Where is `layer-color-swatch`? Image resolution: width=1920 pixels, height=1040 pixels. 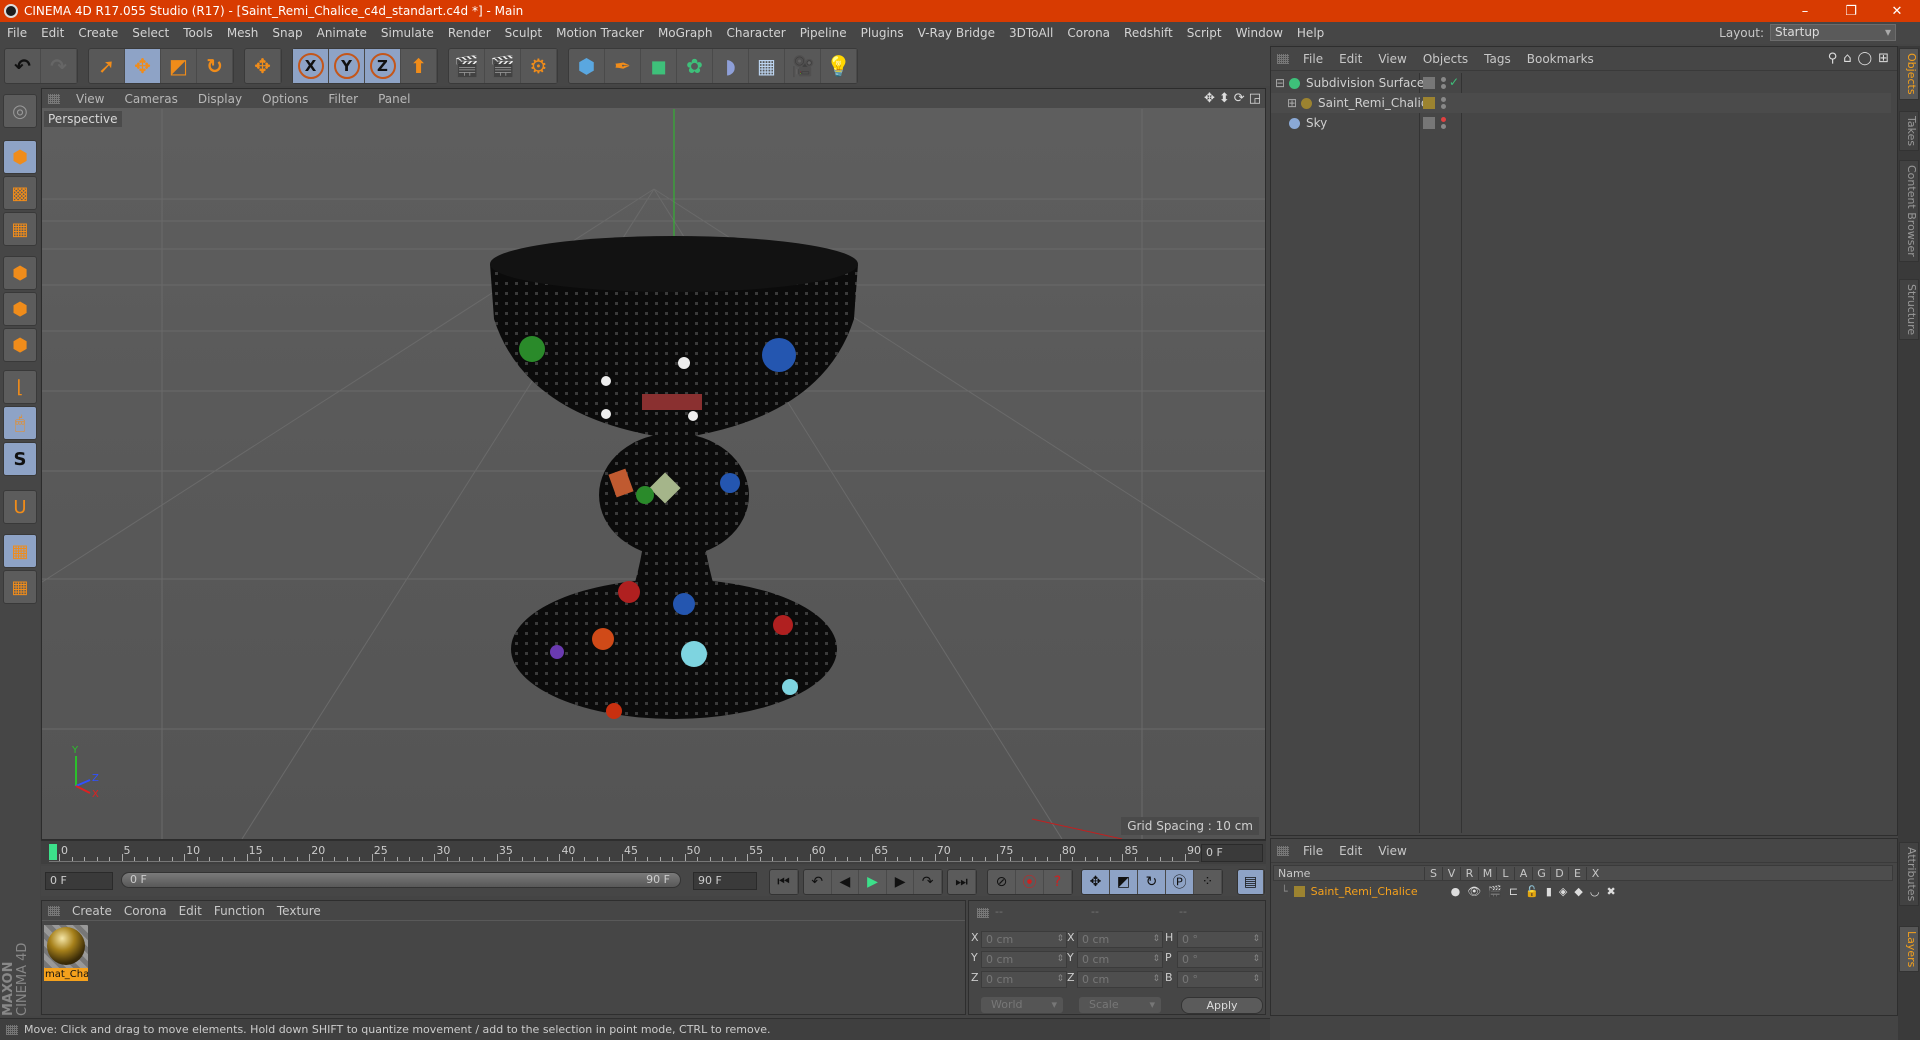 layer-color-swatch is located at coordinates (1299, 891).